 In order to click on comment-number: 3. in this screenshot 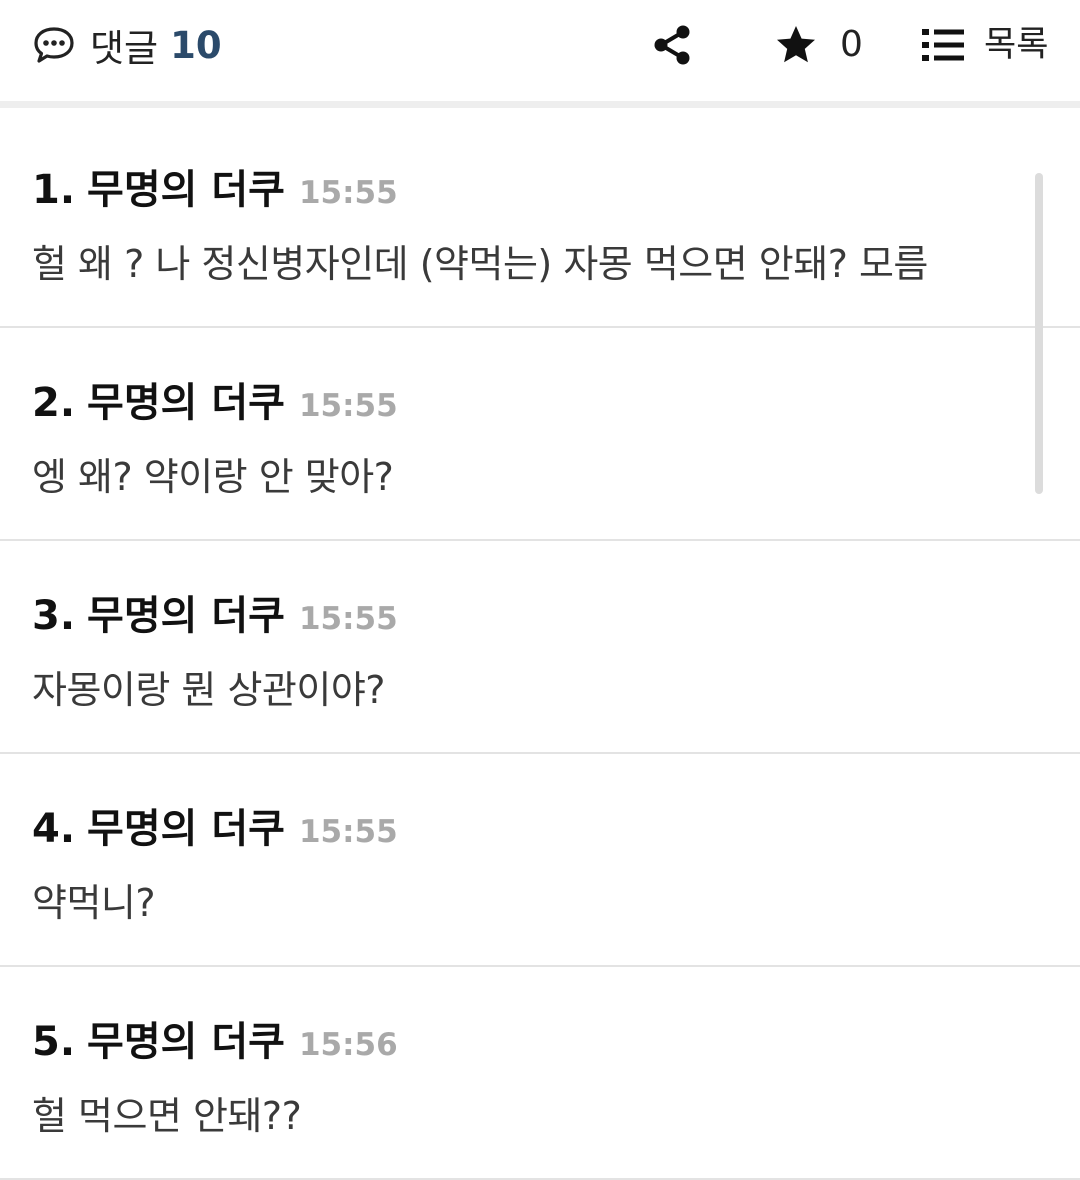, I will do `click(54, 616)`.